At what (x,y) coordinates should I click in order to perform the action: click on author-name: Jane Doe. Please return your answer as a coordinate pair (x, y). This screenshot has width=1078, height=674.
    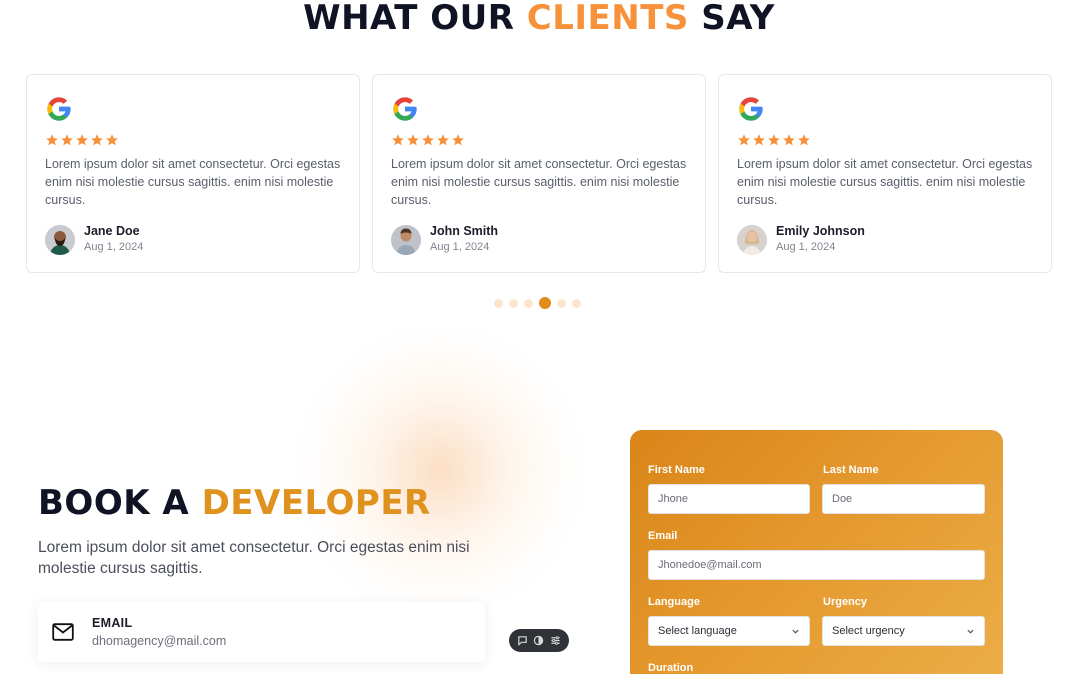
    Looking at the image, I should click on (112, 231).